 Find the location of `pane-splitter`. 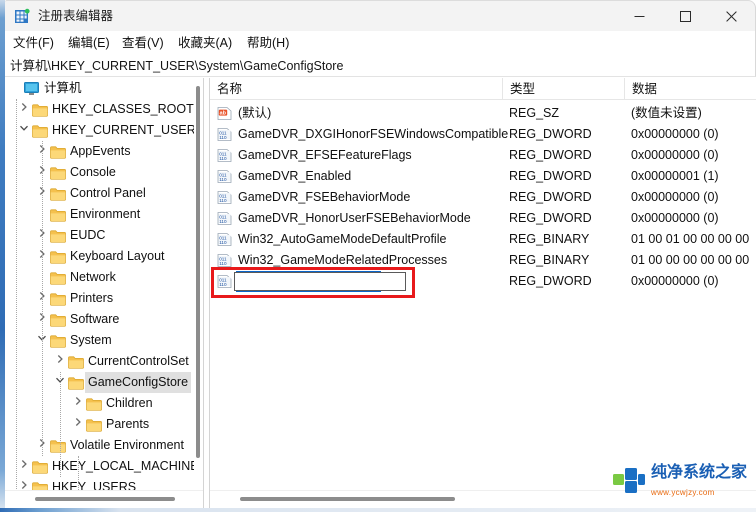

pane-splitter is located at coordinates (206, 293).